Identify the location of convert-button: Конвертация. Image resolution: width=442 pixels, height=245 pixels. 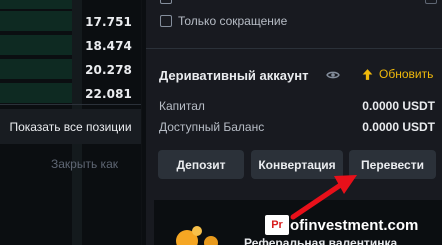
(297, 164).